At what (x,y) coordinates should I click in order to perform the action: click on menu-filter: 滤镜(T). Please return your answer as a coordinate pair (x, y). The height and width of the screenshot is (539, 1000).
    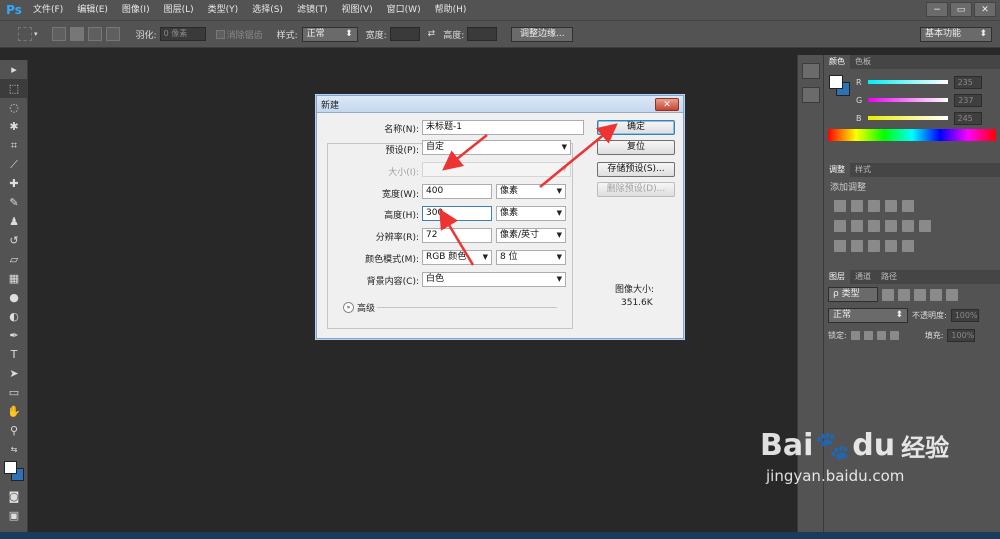
    Looking at the image, I should click on (312, 10).